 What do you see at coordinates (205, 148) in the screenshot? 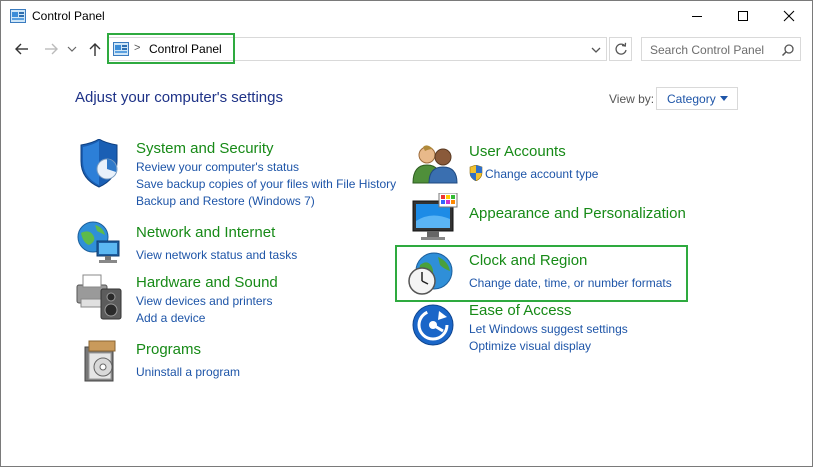
I see `category-title-system: System and Security` at bounding box center [205, 148].